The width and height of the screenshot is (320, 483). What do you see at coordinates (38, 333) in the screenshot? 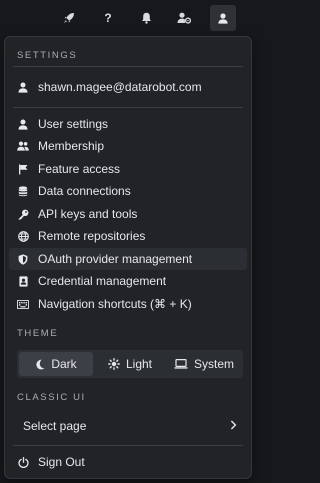
I see `theme-section-label: THEME` at bounding box center [38, 333].